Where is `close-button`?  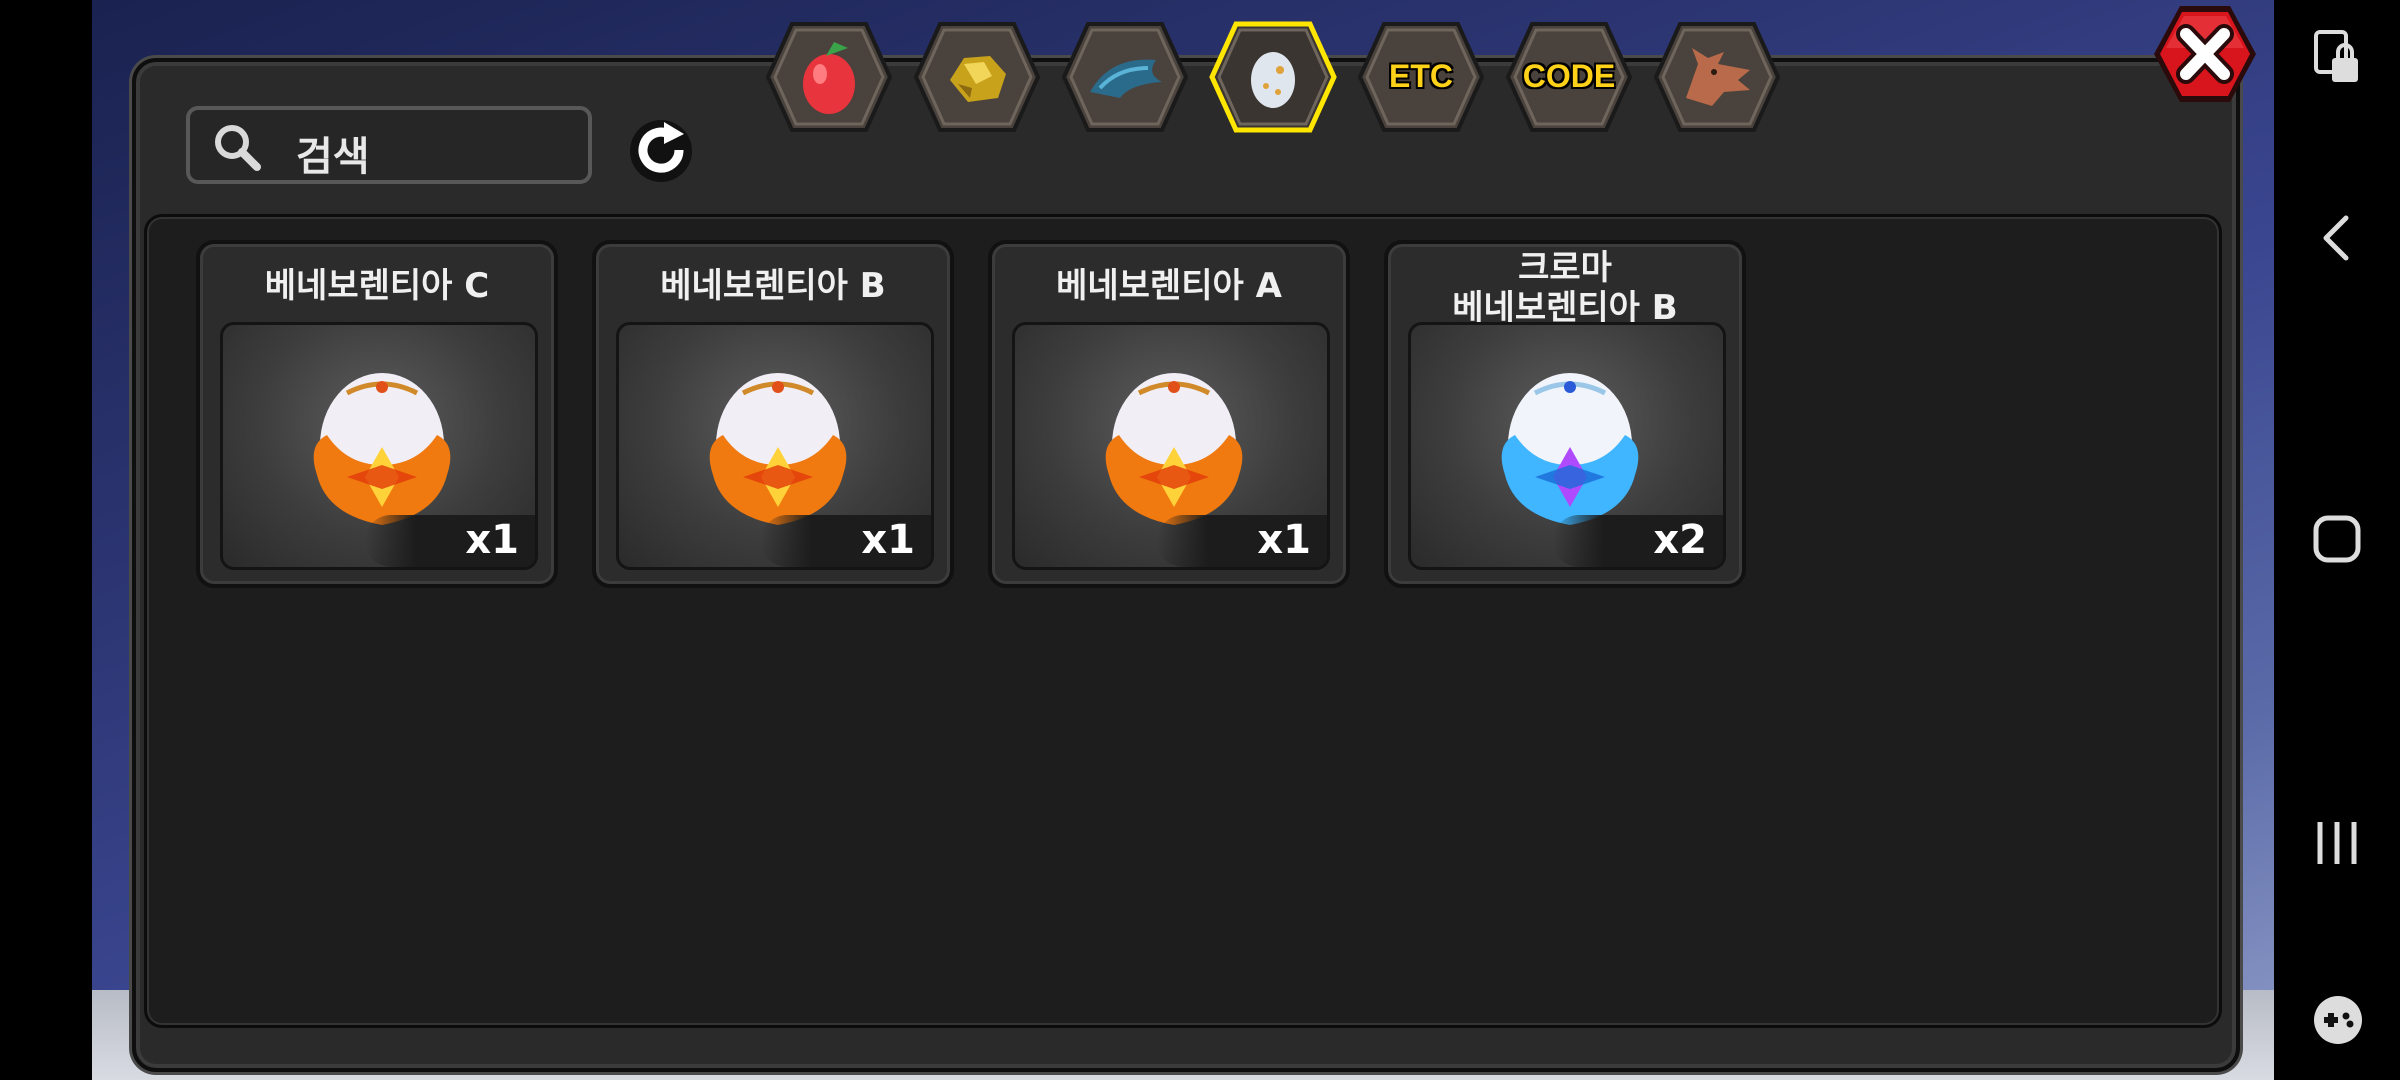
close-button is located at coordinates (2205, 54).